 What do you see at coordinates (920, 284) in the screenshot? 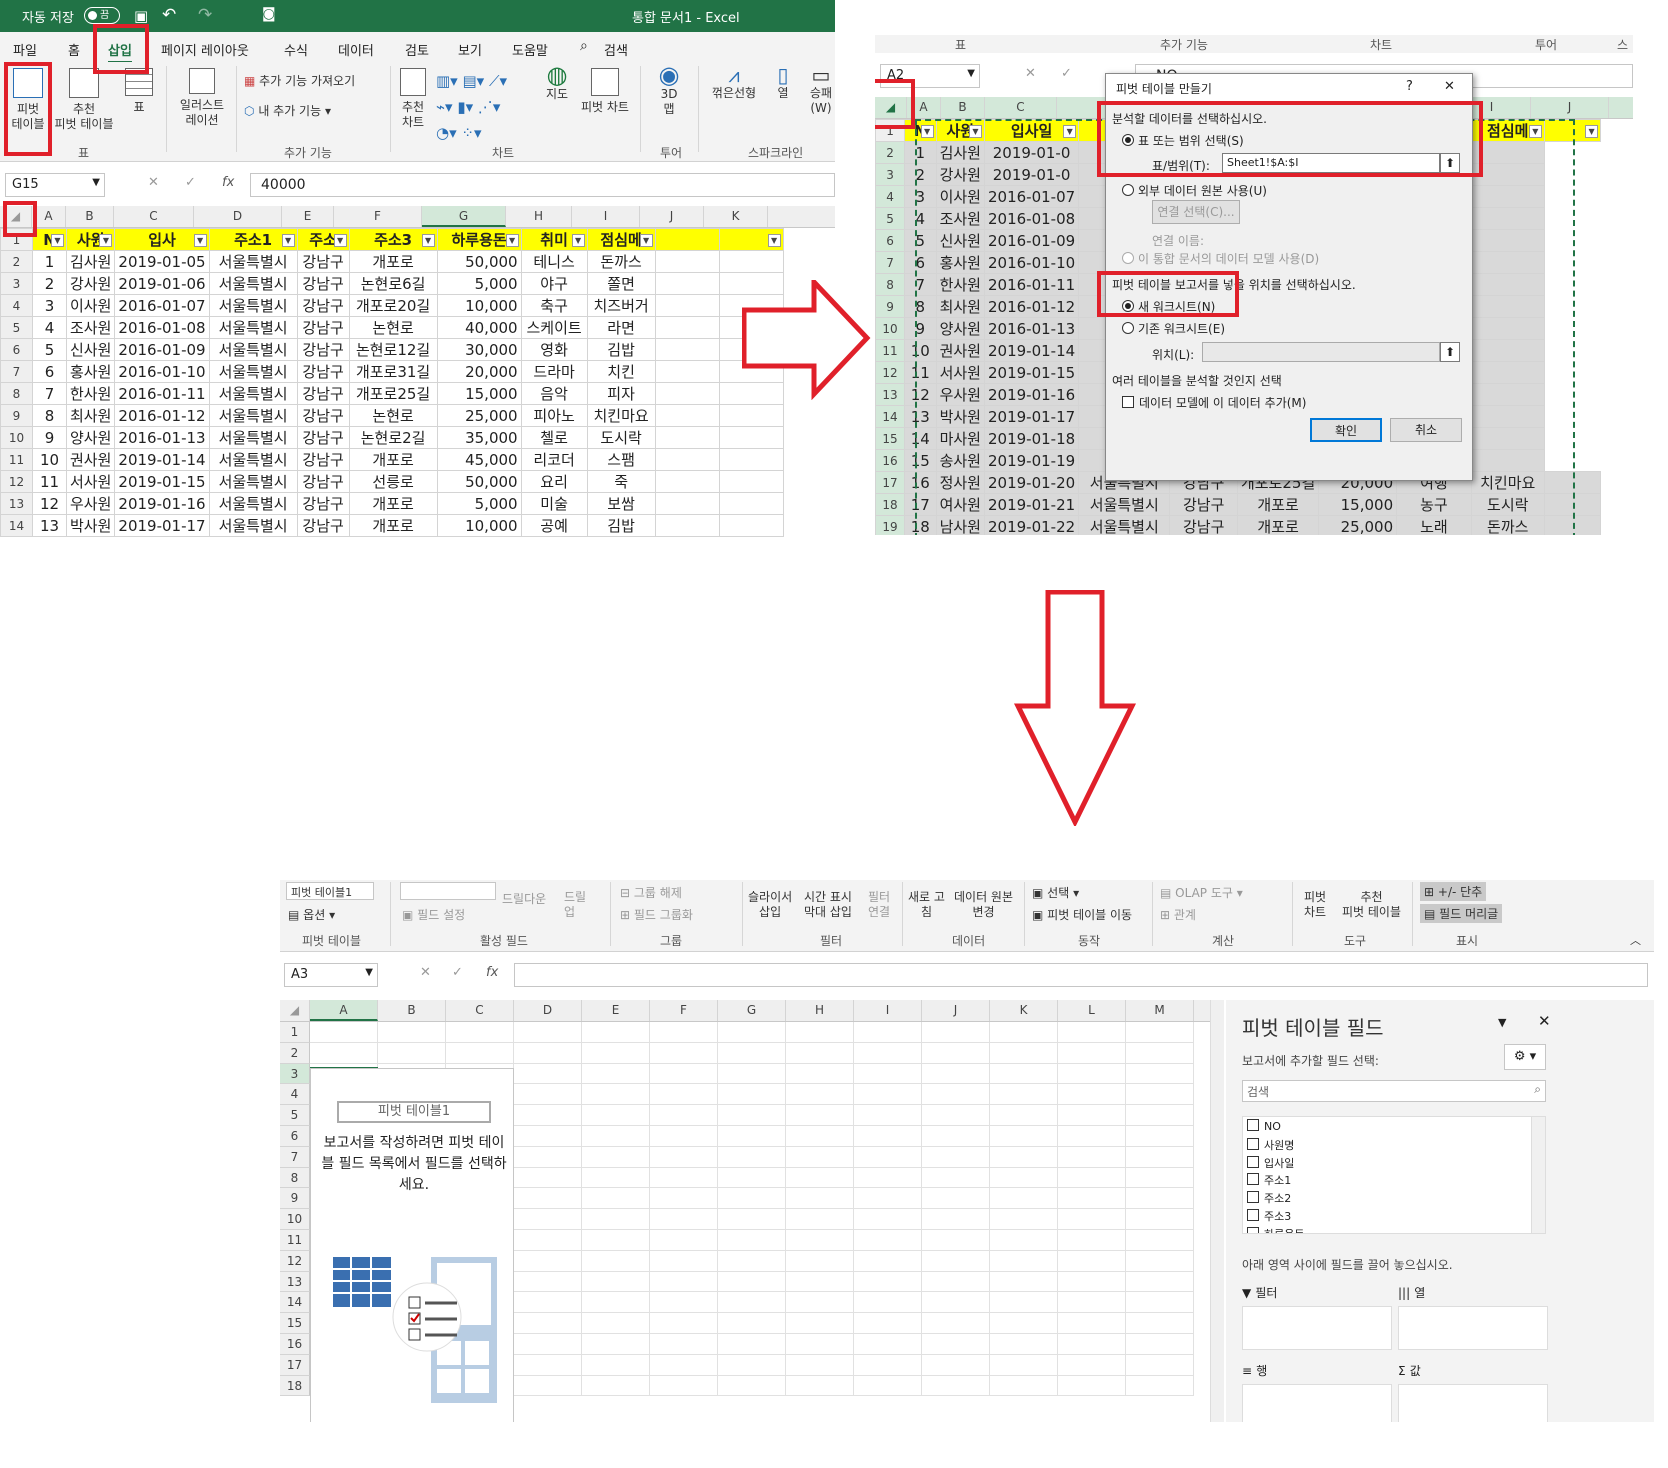
I see `cell: 7` at bounding box center [920, 284].